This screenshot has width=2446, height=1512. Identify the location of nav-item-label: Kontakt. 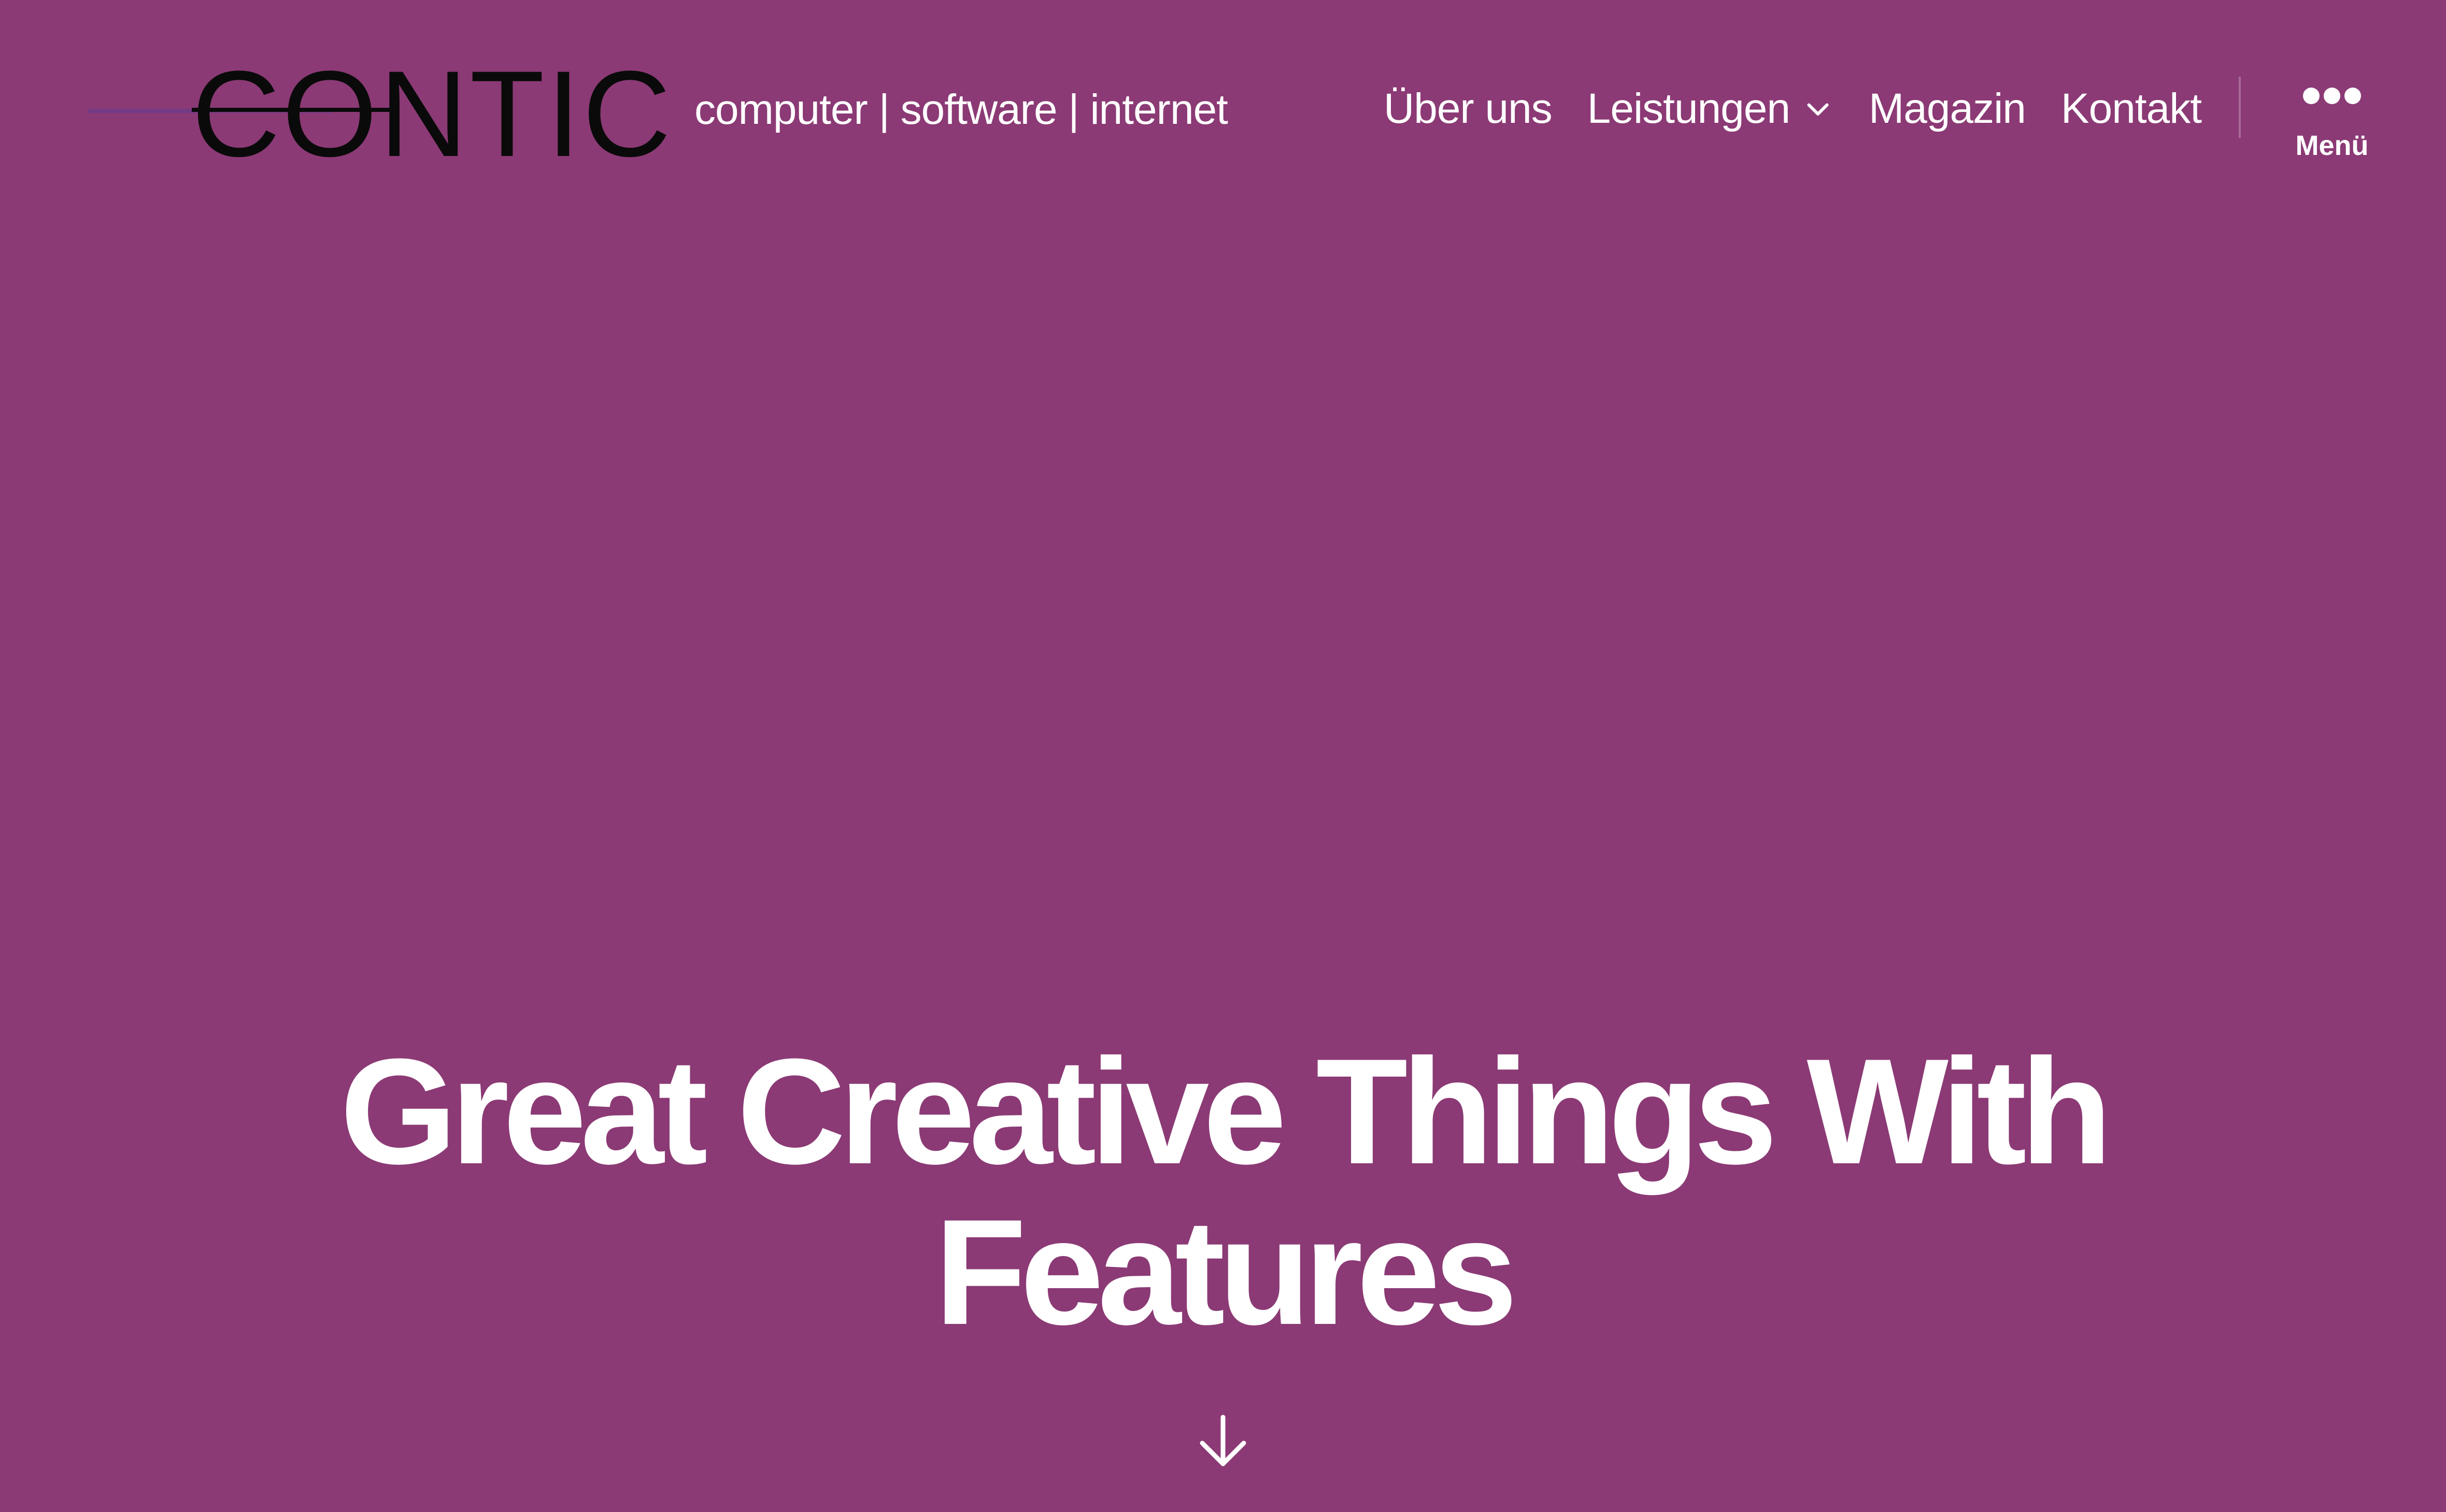
(2131, 109).